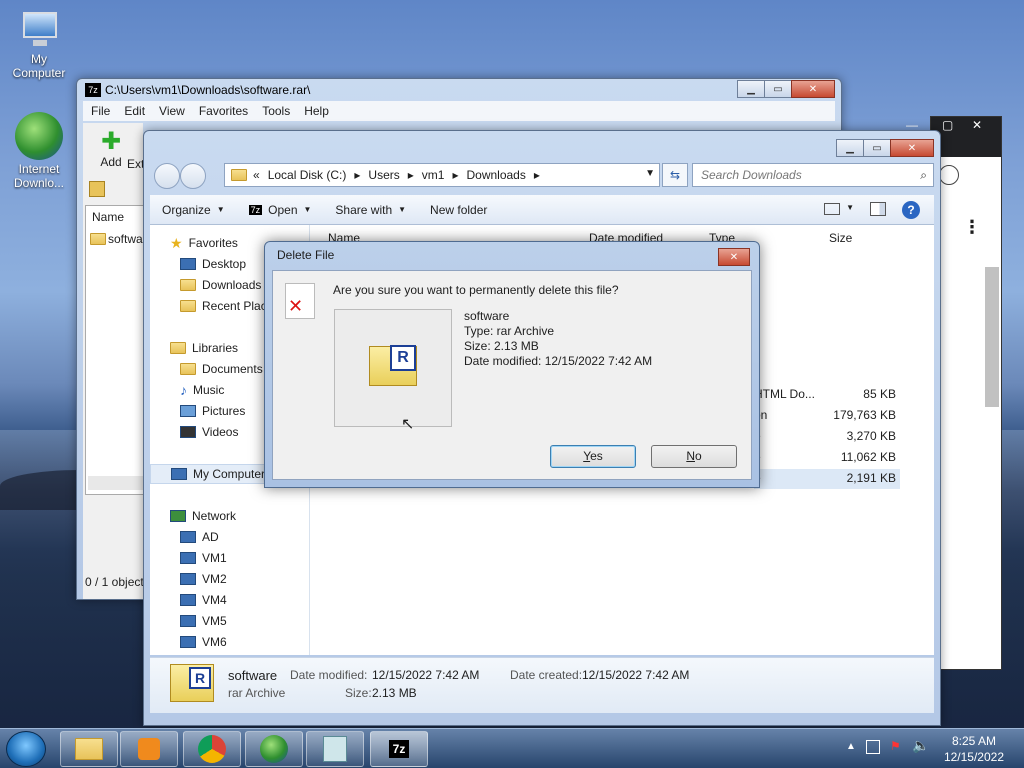 The height and width of the screenshot is (768, 1024). I want to click on close-icon: ✕, so click(977, 125).